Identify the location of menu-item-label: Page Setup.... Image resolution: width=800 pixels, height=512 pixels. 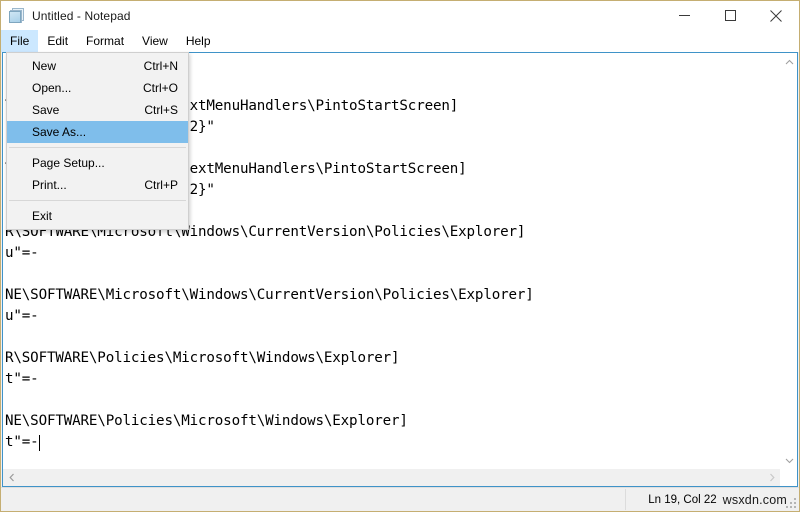
(68, 163).